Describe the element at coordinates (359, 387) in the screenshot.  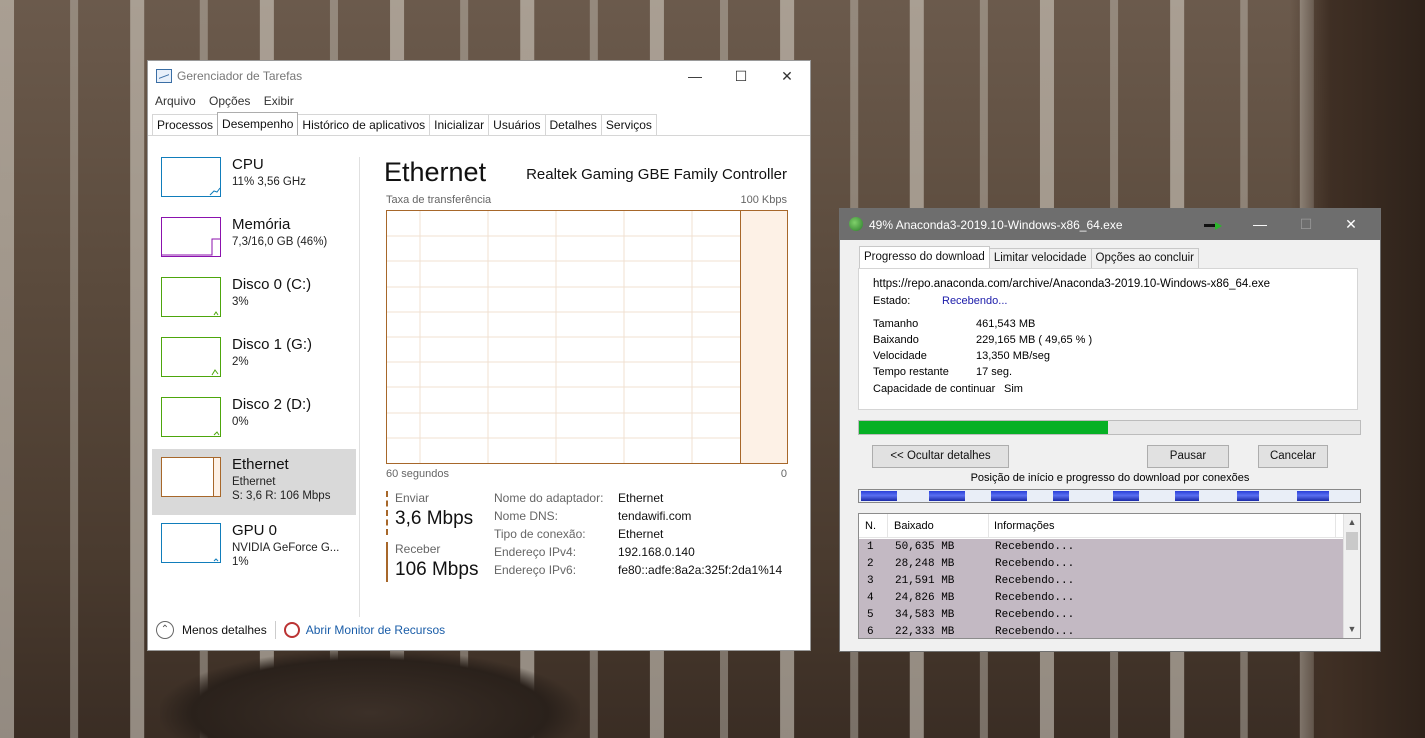
I see `panel-divider` at that location.